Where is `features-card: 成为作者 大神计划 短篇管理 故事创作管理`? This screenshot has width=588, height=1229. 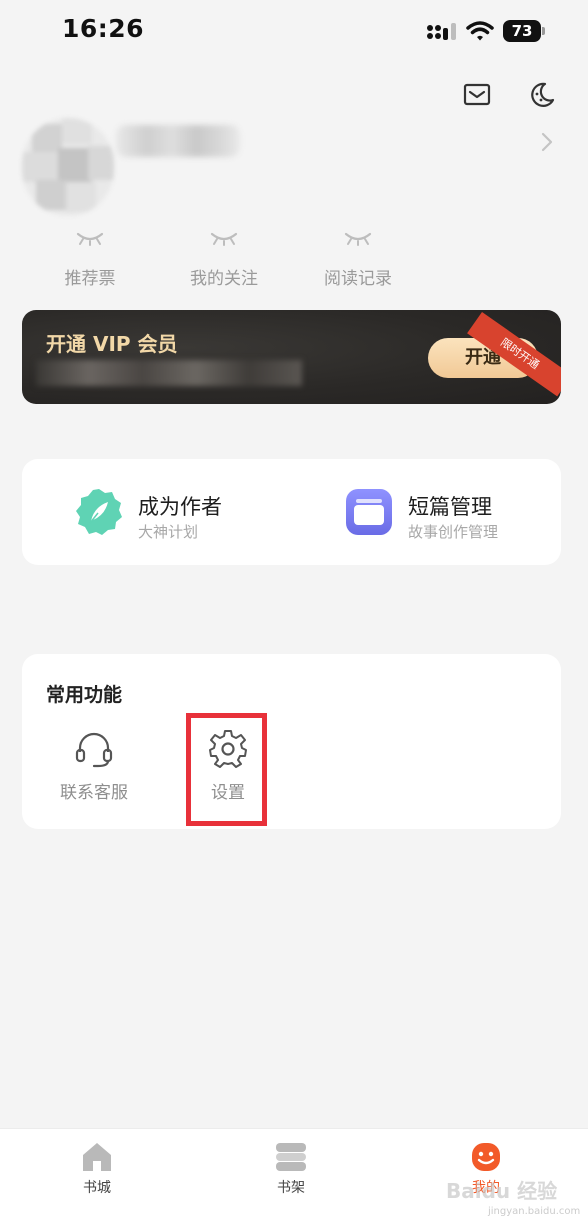 features-card: 成为作者 大神计划 短篇管理 故事创作管理 is located at coordinates (291, 512).